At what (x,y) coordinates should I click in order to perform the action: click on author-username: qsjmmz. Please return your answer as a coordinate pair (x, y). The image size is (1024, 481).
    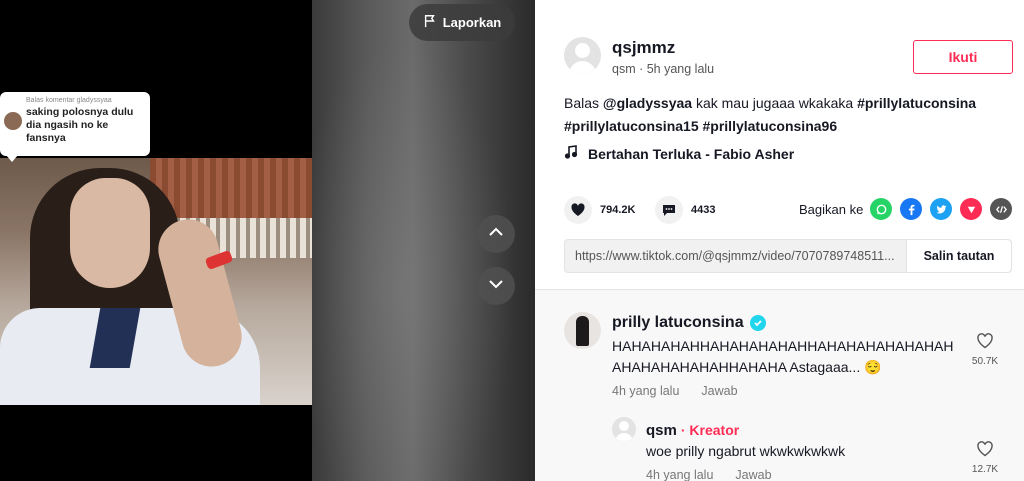
    Looking at the image, I should click on (643, 48).